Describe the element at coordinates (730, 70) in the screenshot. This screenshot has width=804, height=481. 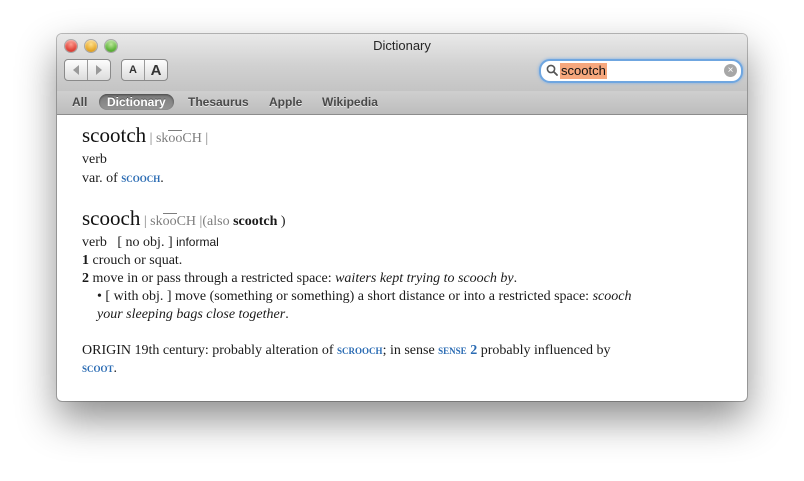
I see `clear-icon: ×` at that location.